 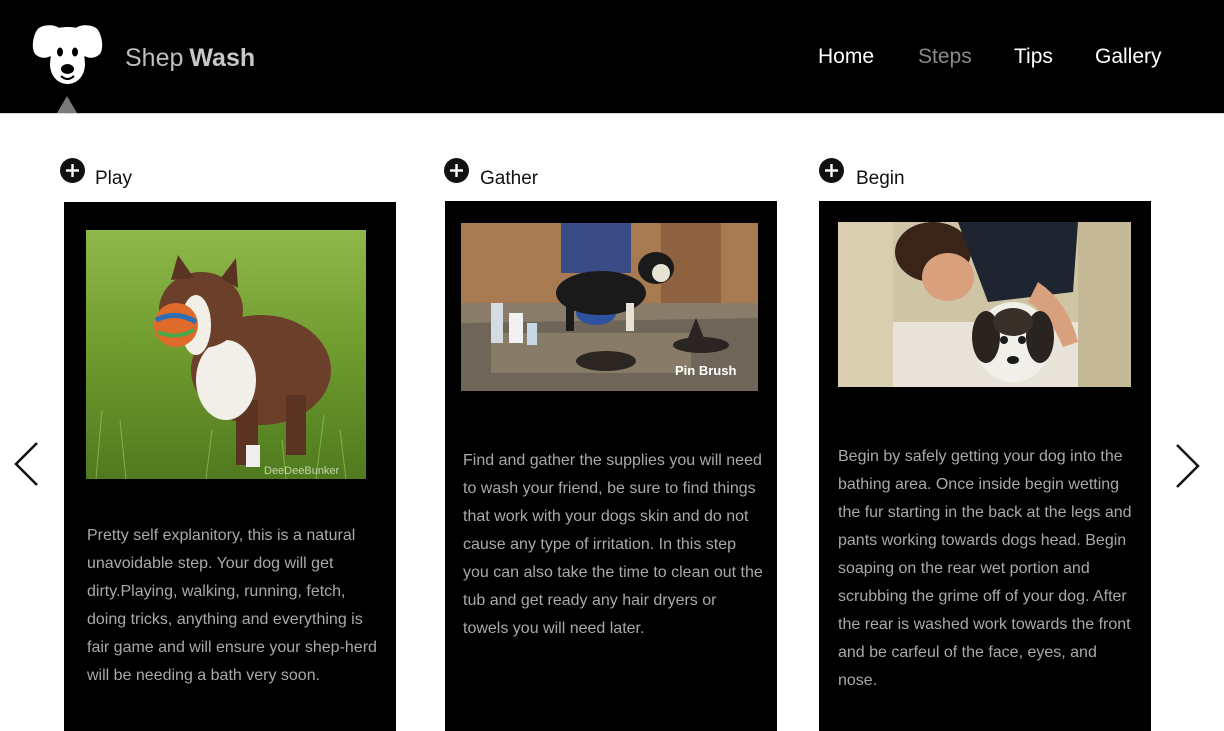 I want to click on image-watermark: DeeDeeBunker, so click(x=302, y=471).